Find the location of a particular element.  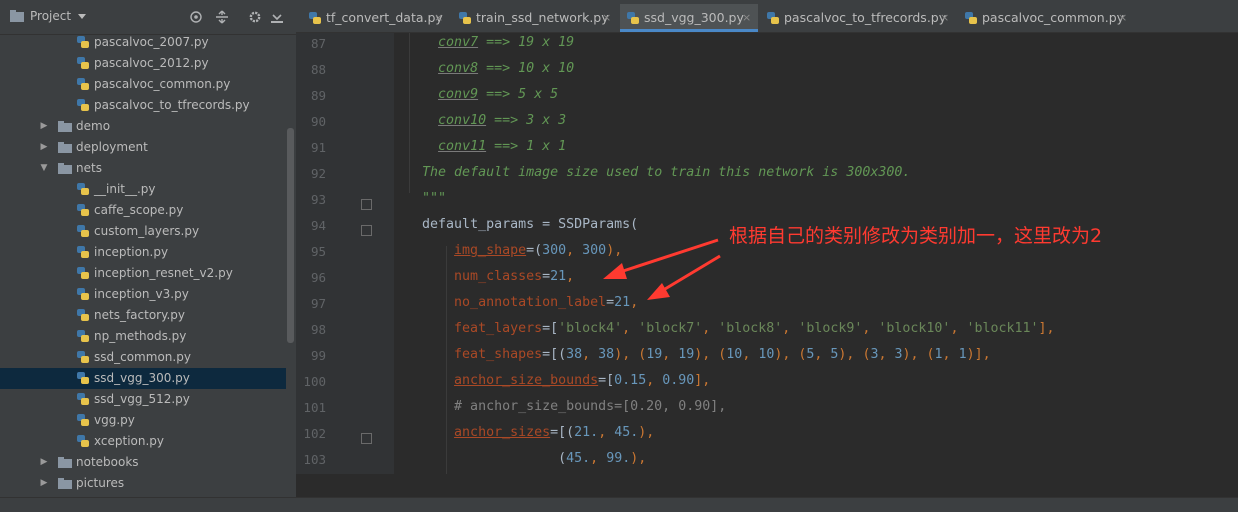

red-arrow-to-no-annotation-label is located at coordinates (684, 277).